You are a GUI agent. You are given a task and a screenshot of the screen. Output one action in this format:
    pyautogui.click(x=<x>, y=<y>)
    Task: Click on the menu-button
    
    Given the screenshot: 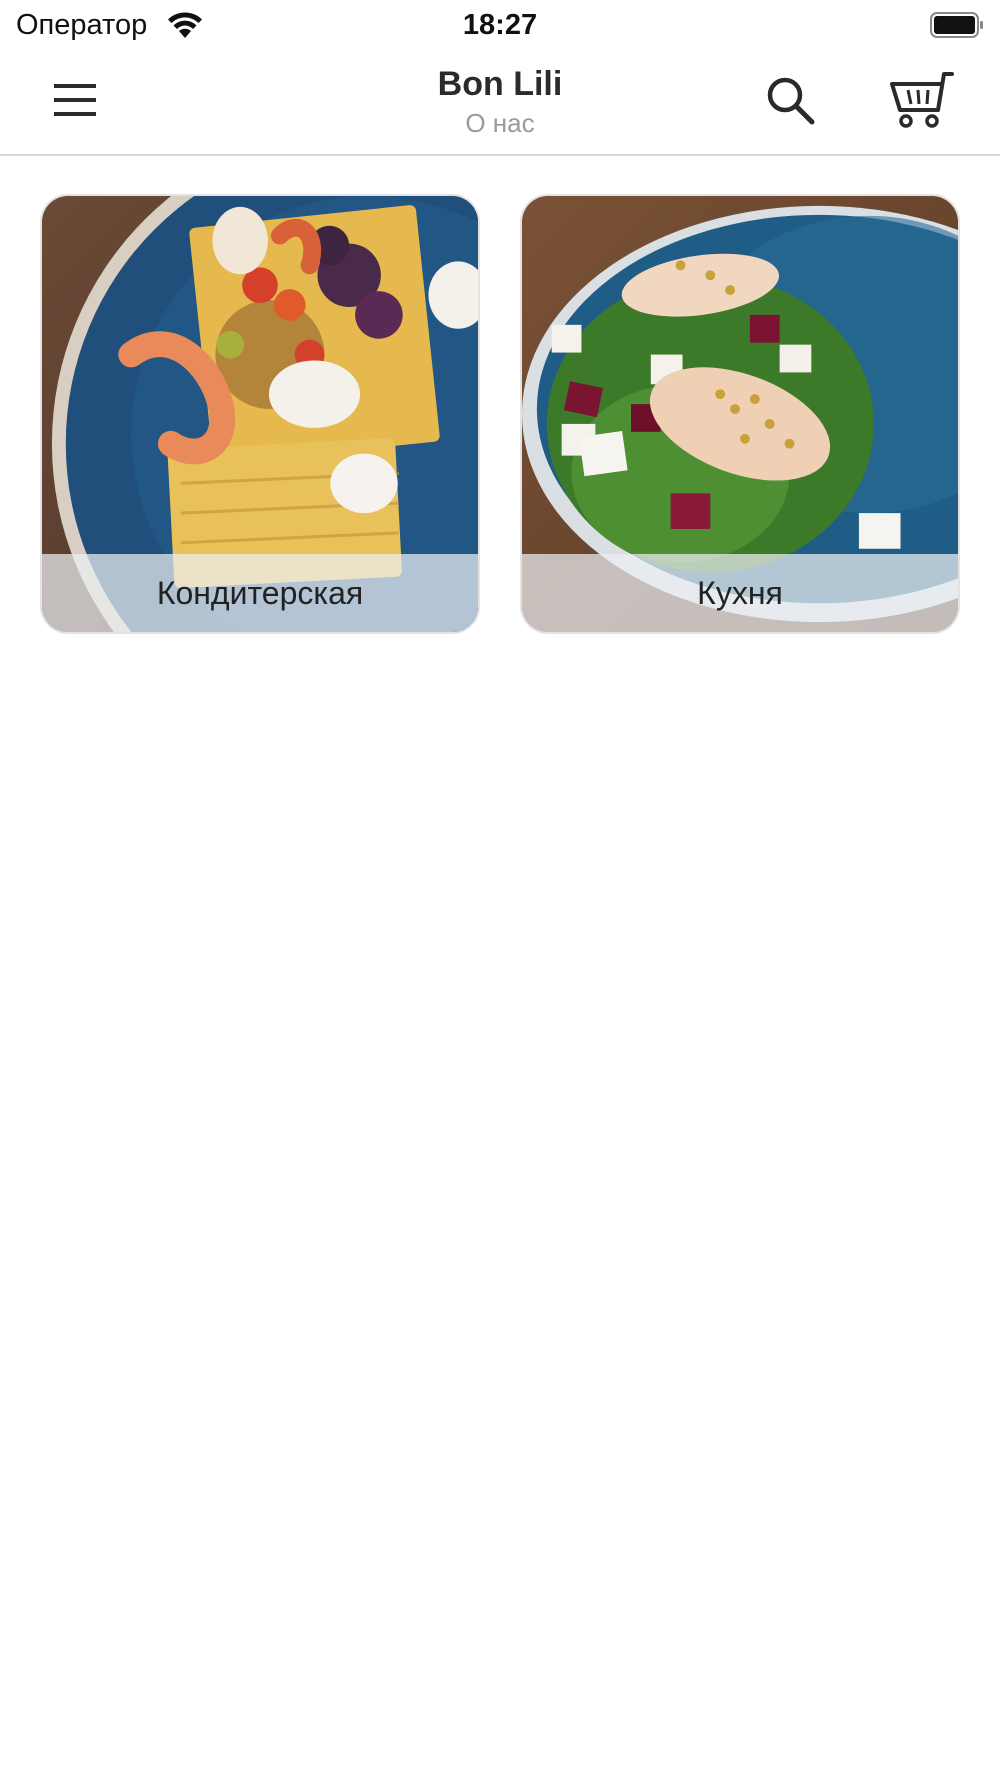 What is the action you would take?
    pyautogui.click(x=75, y=100)
    